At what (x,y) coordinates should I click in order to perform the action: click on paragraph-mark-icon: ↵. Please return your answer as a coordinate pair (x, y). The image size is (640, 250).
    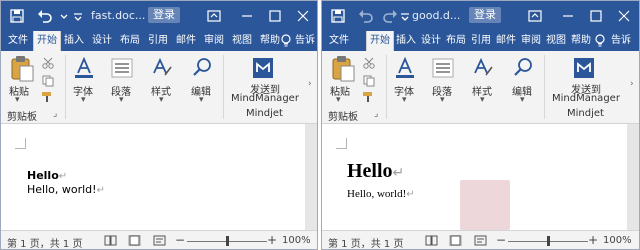
    Looking at the image, I should click on (100, 190).